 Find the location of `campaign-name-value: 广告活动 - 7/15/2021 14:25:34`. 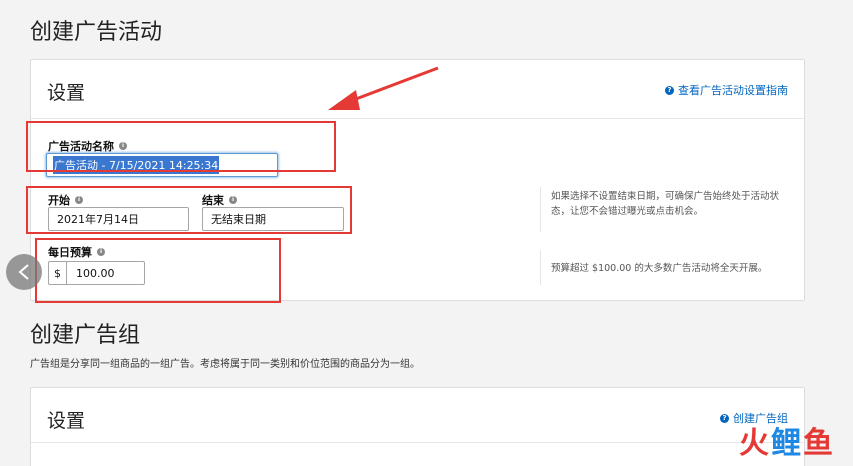

campaign-name-value: 广告活动 - 7/15/2021 14:25:34 is located at coordinates (136, 165).